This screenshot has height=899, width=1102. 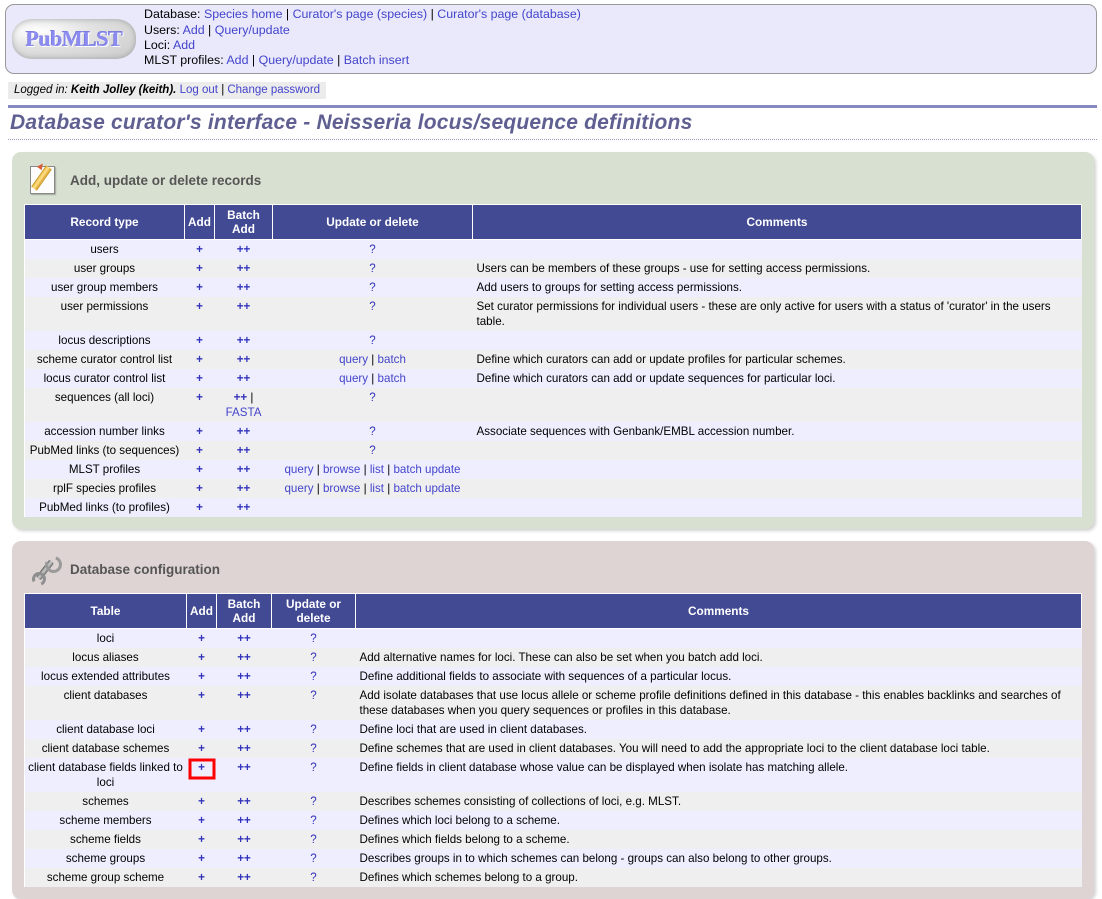 What do you see at coordinates (104, 287) in the screenshot?
I see `record-type-name: user group members` at bounding box center [104, 287].